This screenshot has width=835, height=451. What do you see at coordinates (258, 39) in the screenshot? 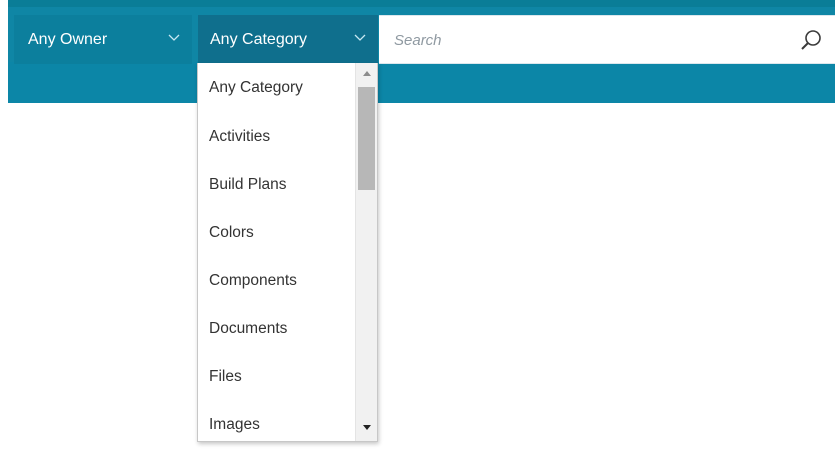
I see `category-filter-label: Any Category` at bounding box center [258, 39].